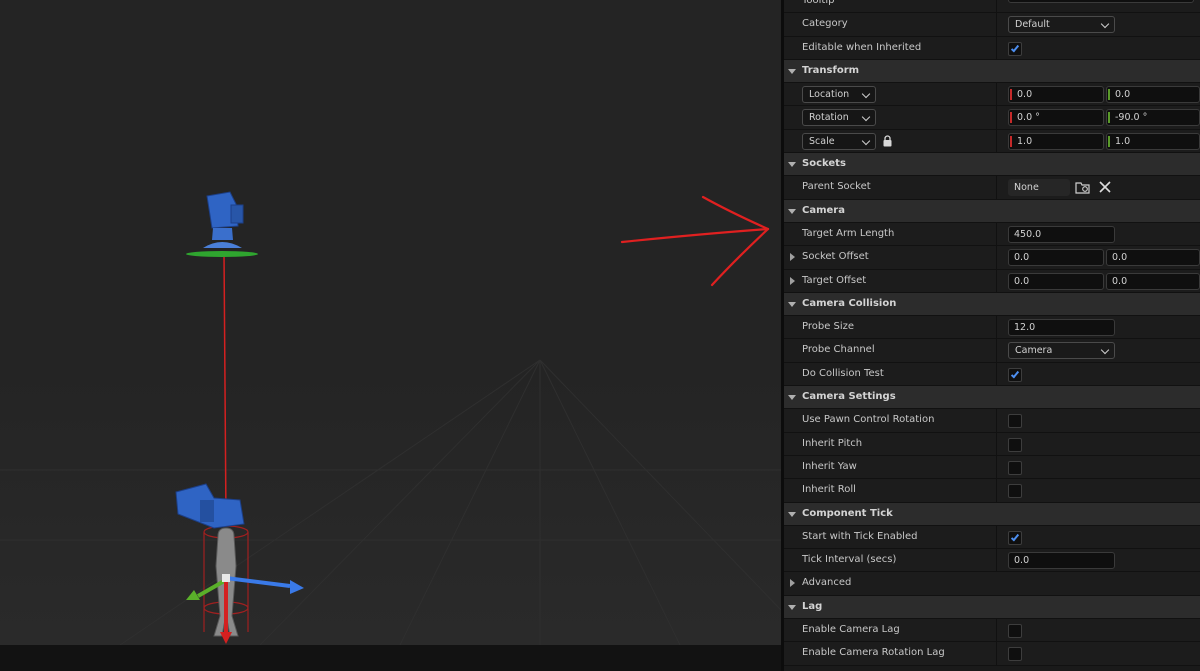  I want to click on folder-search-icon, so click(1082, 187).